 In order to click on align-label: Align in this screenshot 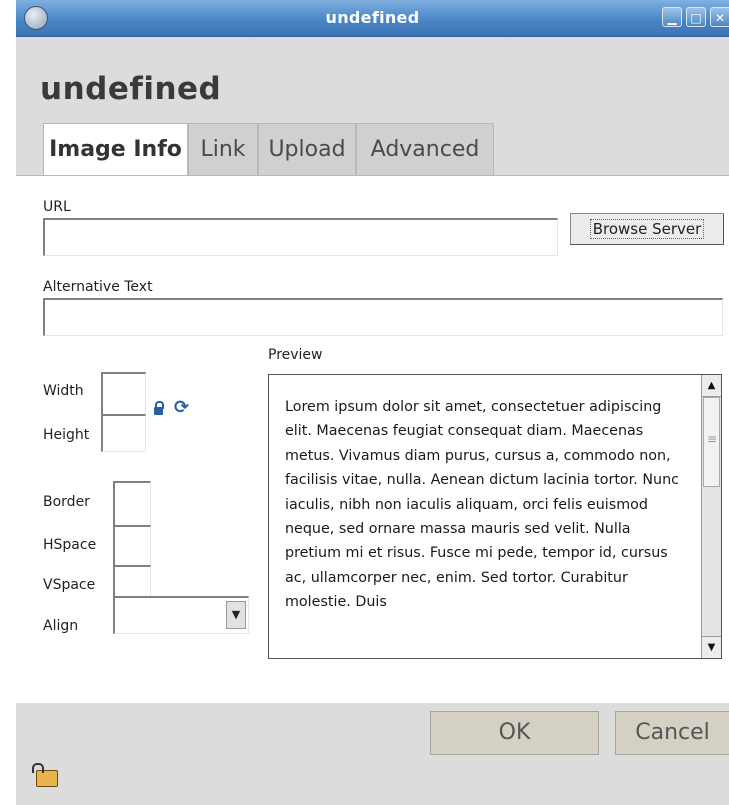, I will do `click(61, 626)`.